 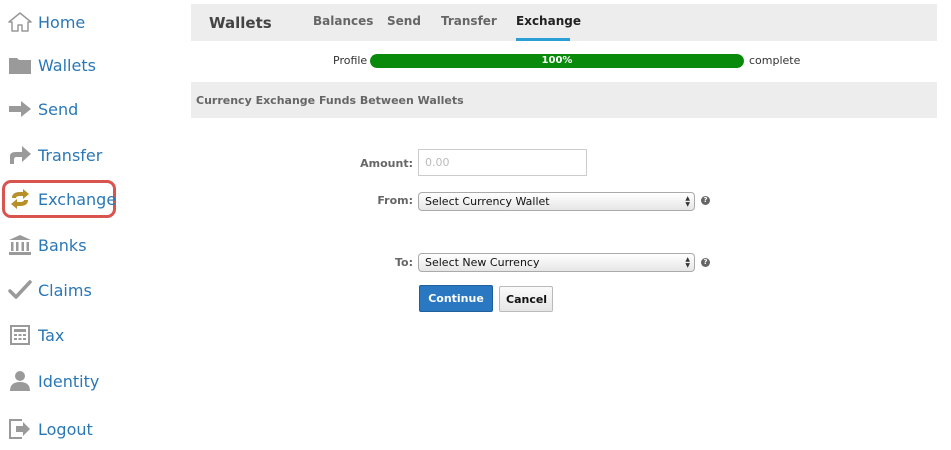 What do you see at coordinates (556, 201) in the screenshot?
I see `from-wallet-select: Select Currency Wallet ▲ ▼` at bounding box center [556, 201].